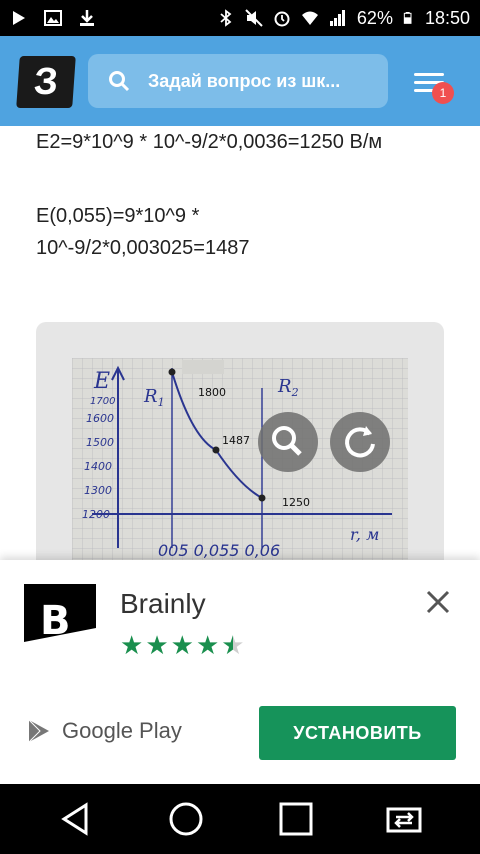 The image size is (480, 854). Describe the element at coordinates (443, 93) in the screenshot. I see `notification-badge: 1` at that location.